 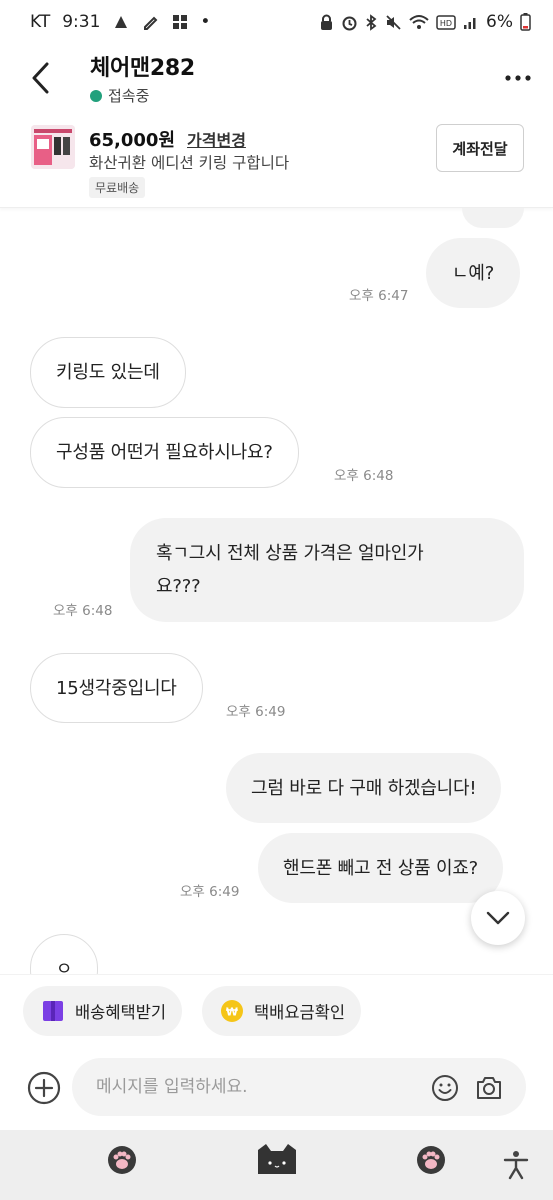 I want to click on camera-icon, so click(x=489, y=1088).